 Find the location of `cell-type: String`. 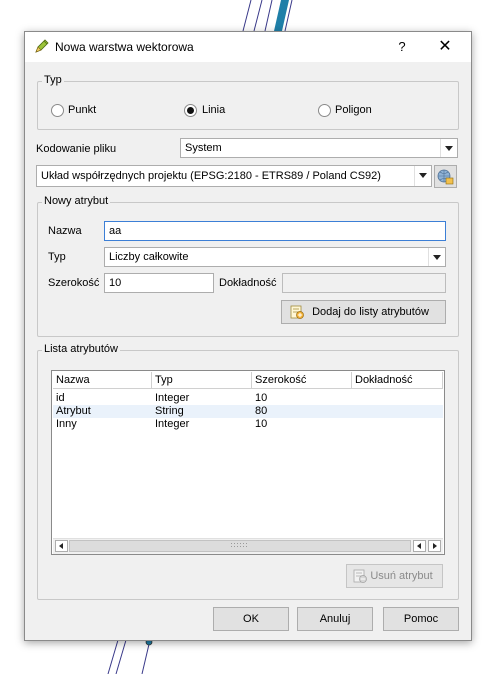

cell-type: String is located at coordinates (169, 411).